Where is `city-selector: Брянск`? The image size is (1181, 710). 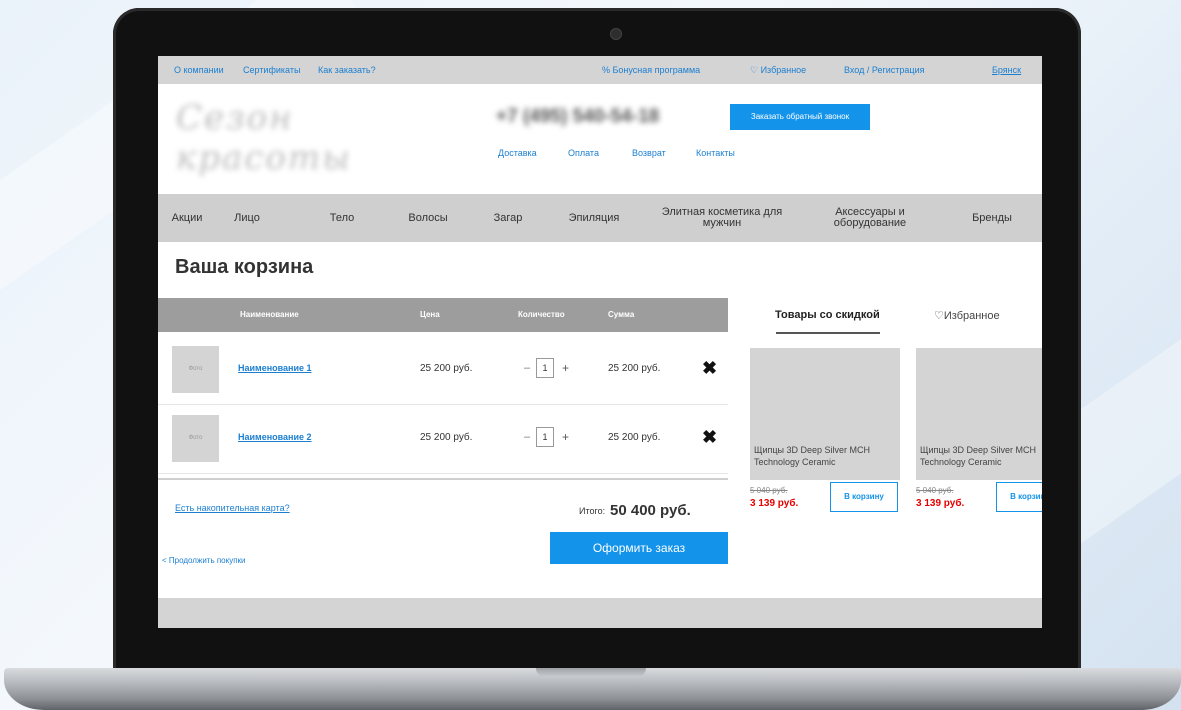
city-selector: Брянск is located at coordinates (1006, 70).